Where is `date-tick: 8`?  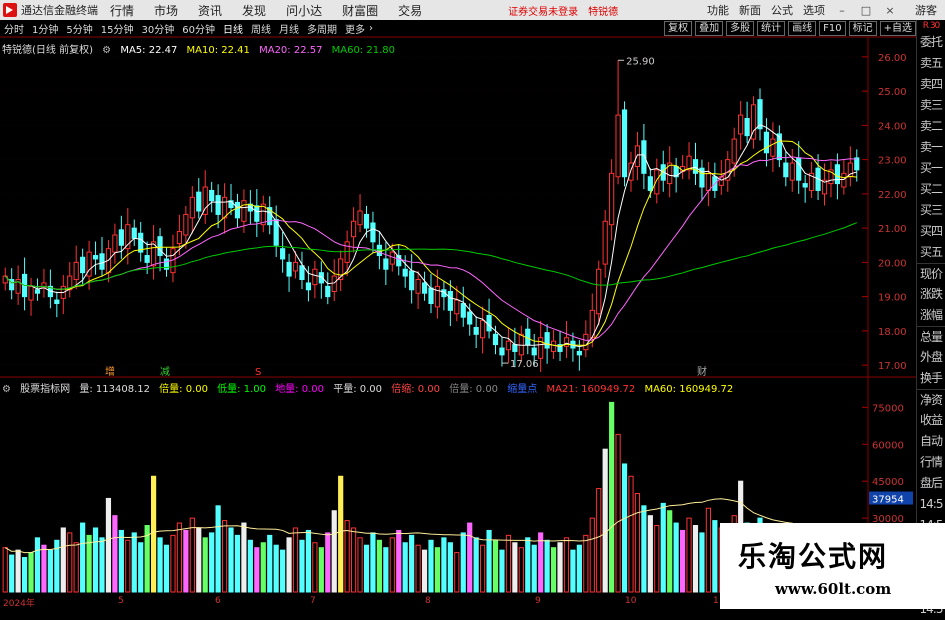
date-tick: 8 is located at coordinates (428, 601).